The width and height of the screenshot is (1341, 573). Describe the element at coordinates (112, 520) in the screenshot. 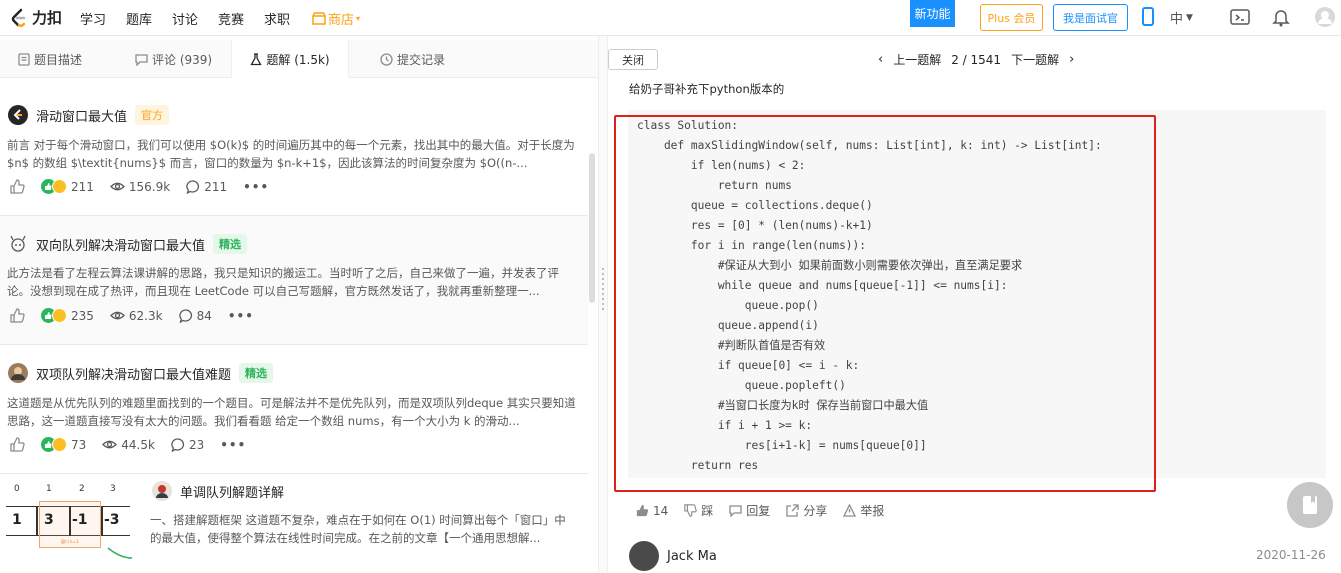

I see `diagram-cell: -3` at that location.